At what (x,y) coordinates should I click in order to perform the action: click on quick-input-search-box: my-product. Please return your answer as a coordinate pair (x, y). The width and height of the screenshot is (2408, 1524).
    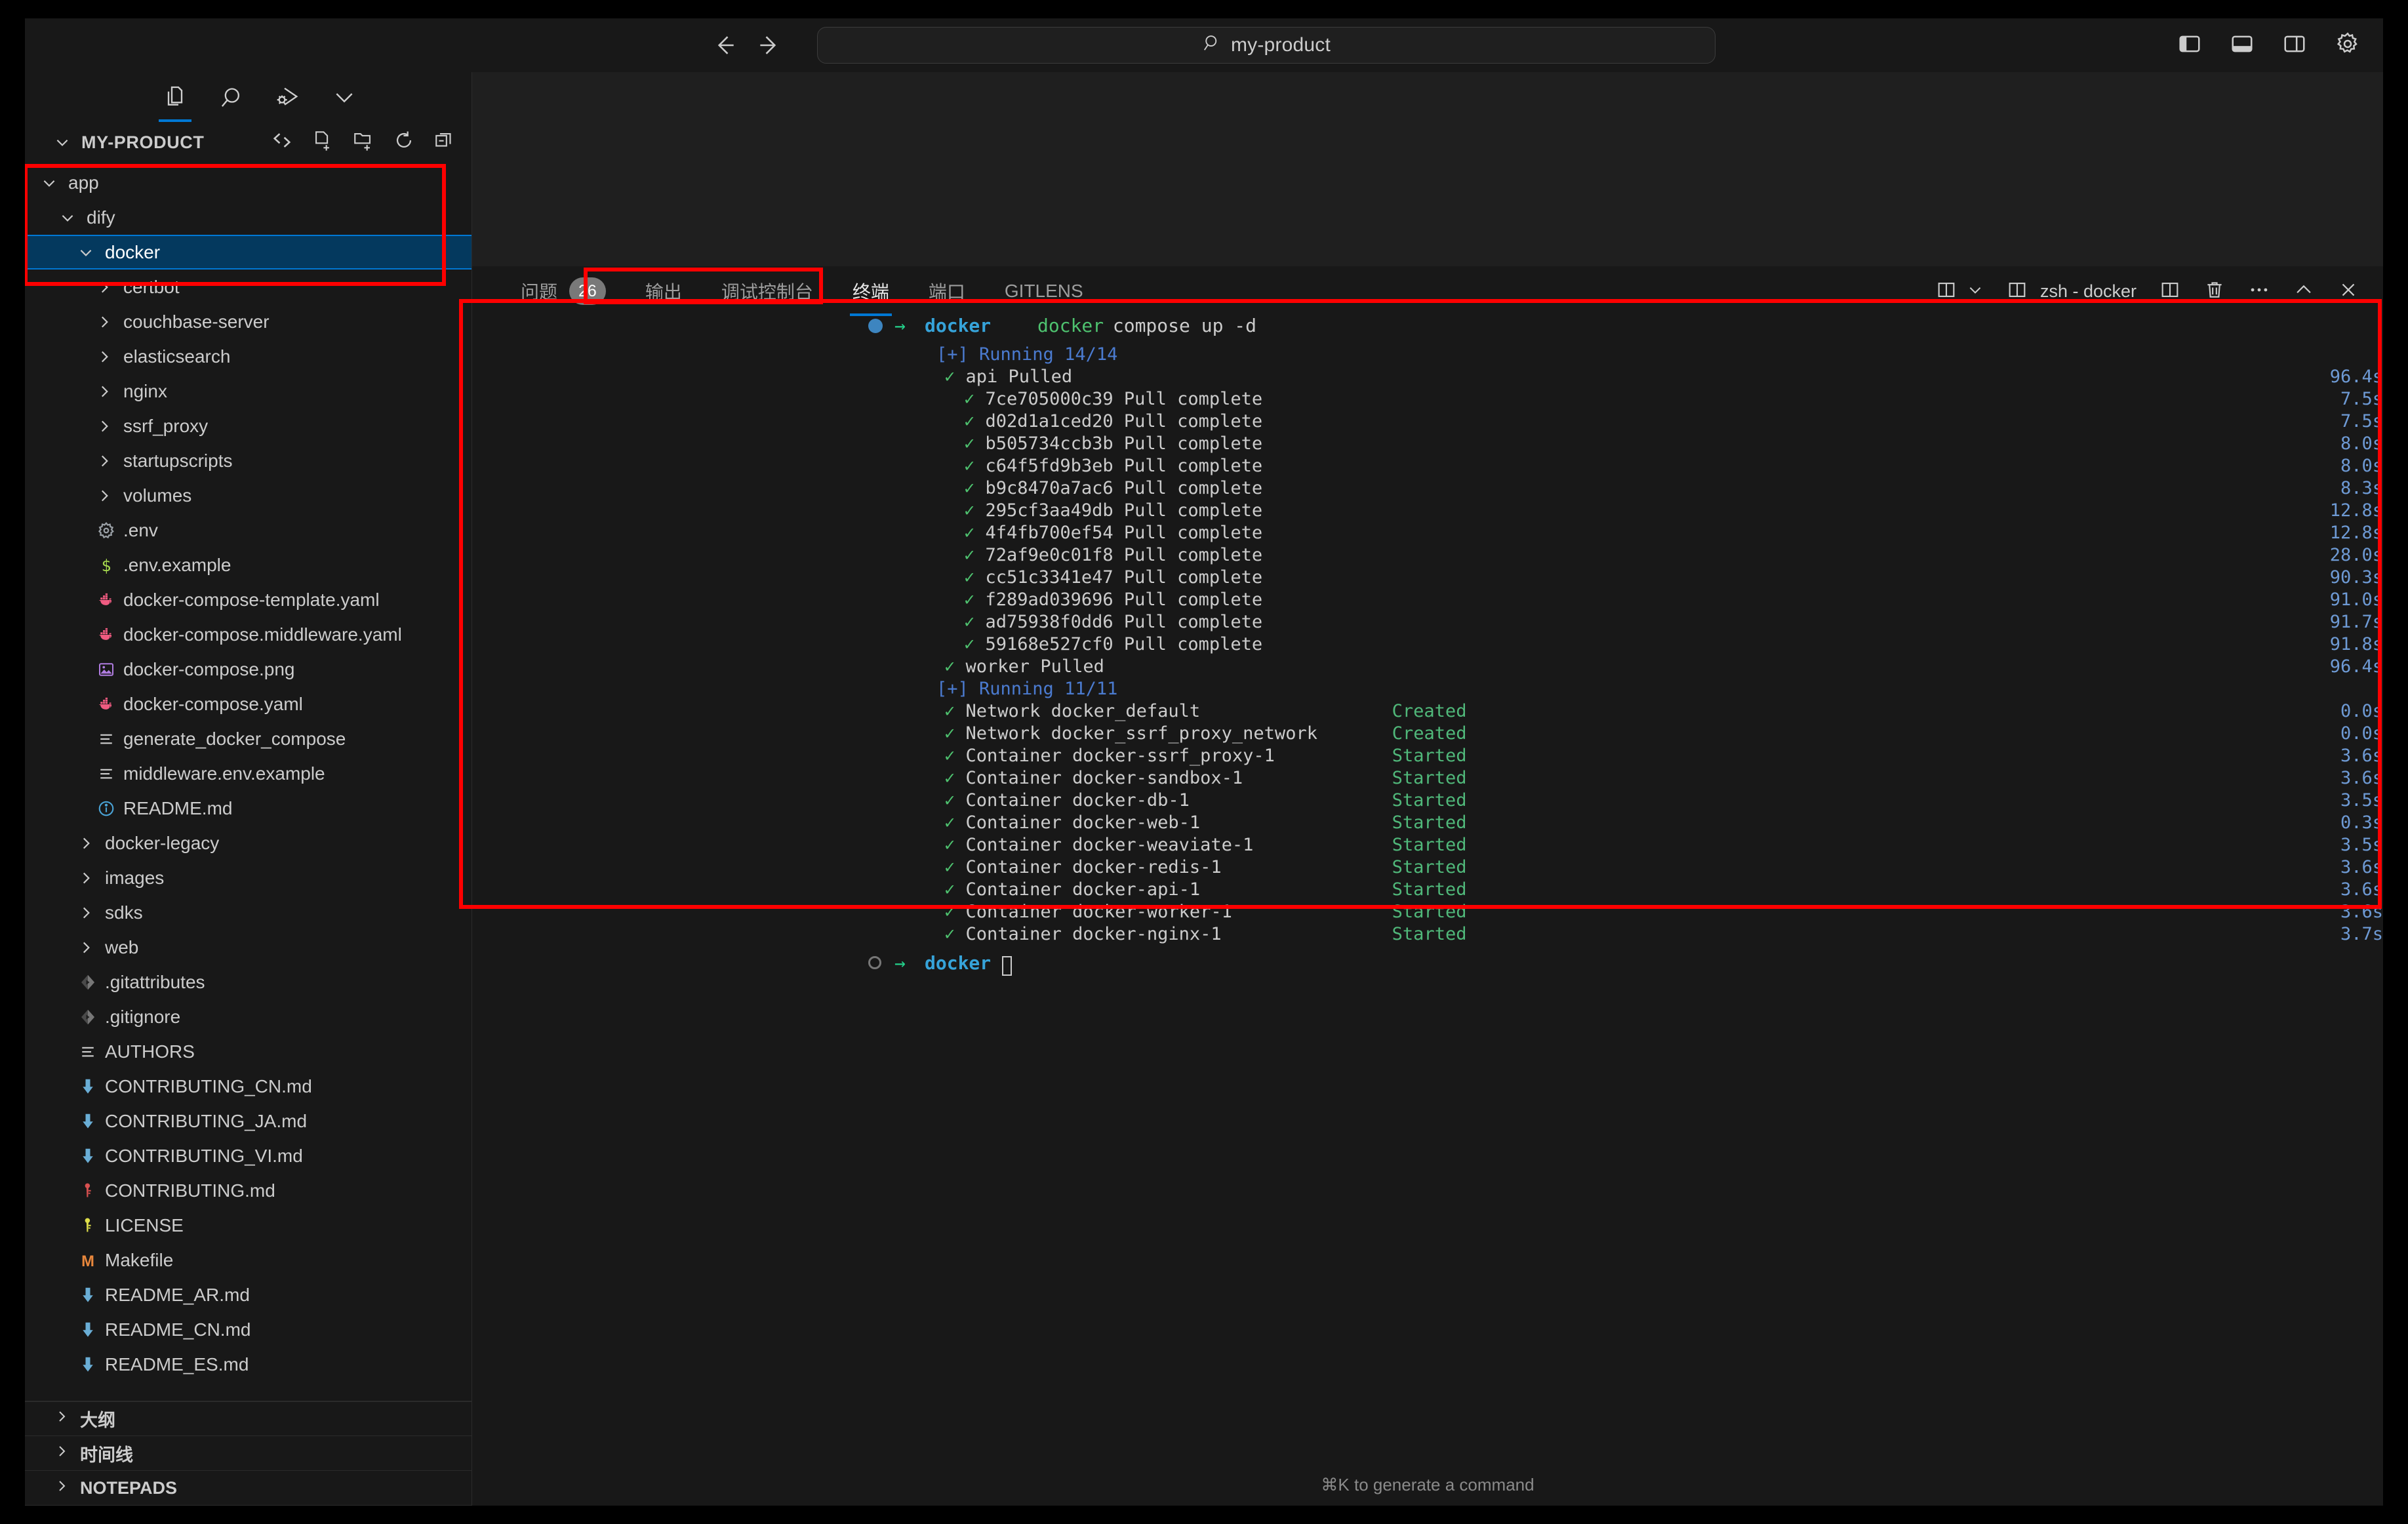
    Looking at the image, I should click on (1266, 45).